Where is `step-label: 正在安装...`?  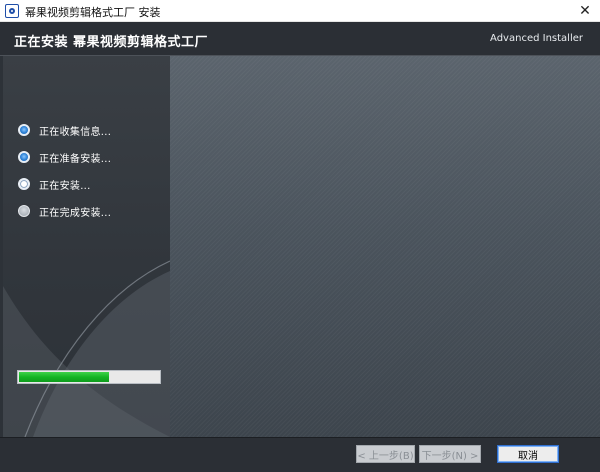
step-label: 正在安装... is located at coordinates (65, 186).